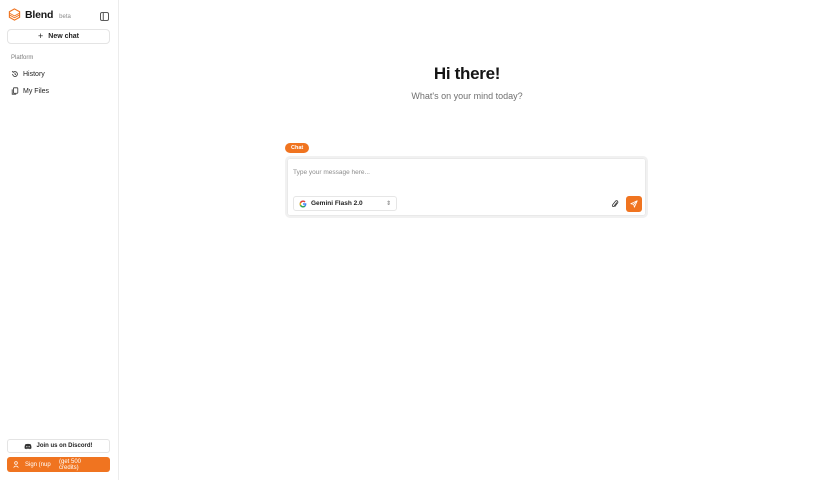  I want to click on paperclip-icon, so click(615, 203).